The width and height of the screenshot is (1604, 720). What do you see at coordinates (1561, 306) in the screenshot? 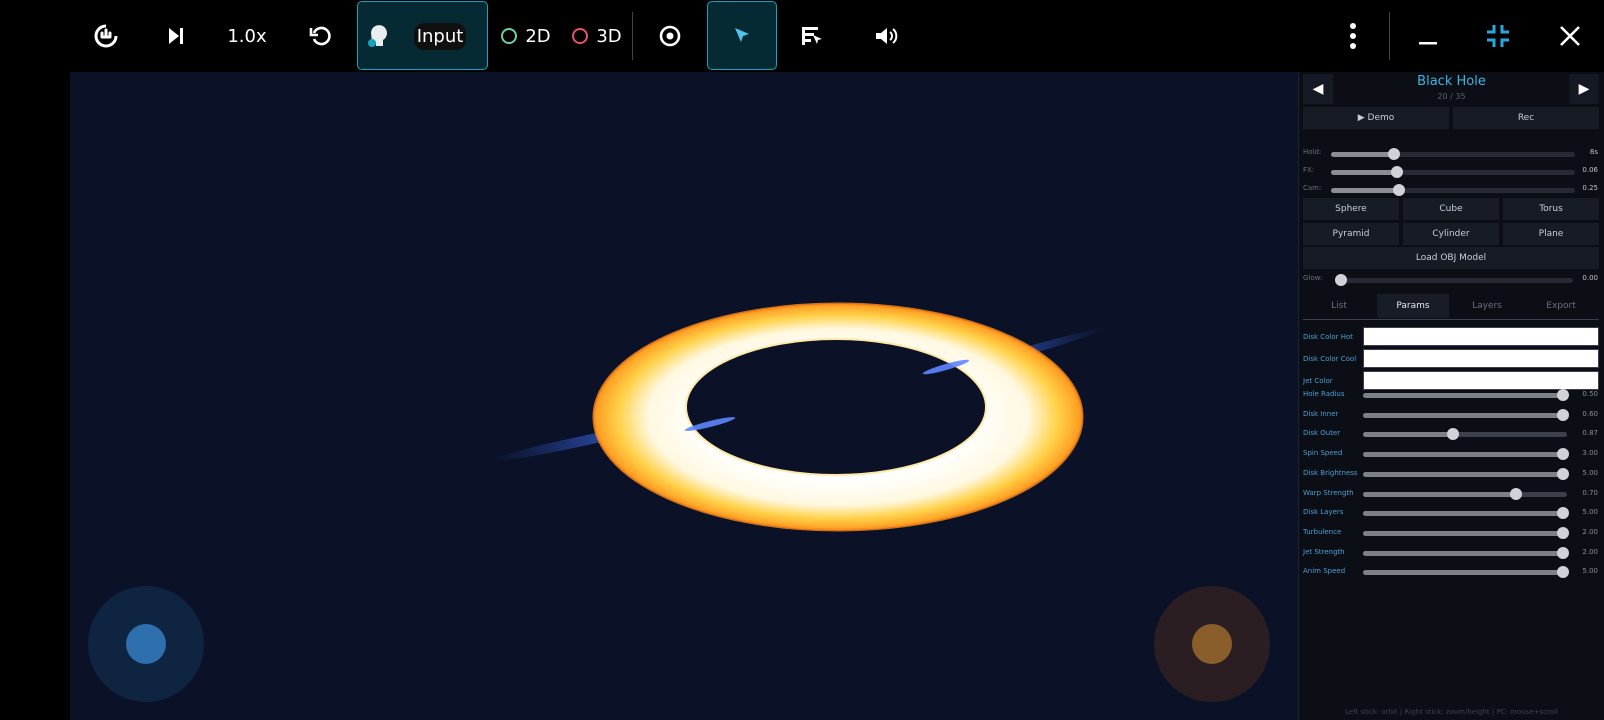
I see `tab-export: Export` at bounding box center [1561, 306].